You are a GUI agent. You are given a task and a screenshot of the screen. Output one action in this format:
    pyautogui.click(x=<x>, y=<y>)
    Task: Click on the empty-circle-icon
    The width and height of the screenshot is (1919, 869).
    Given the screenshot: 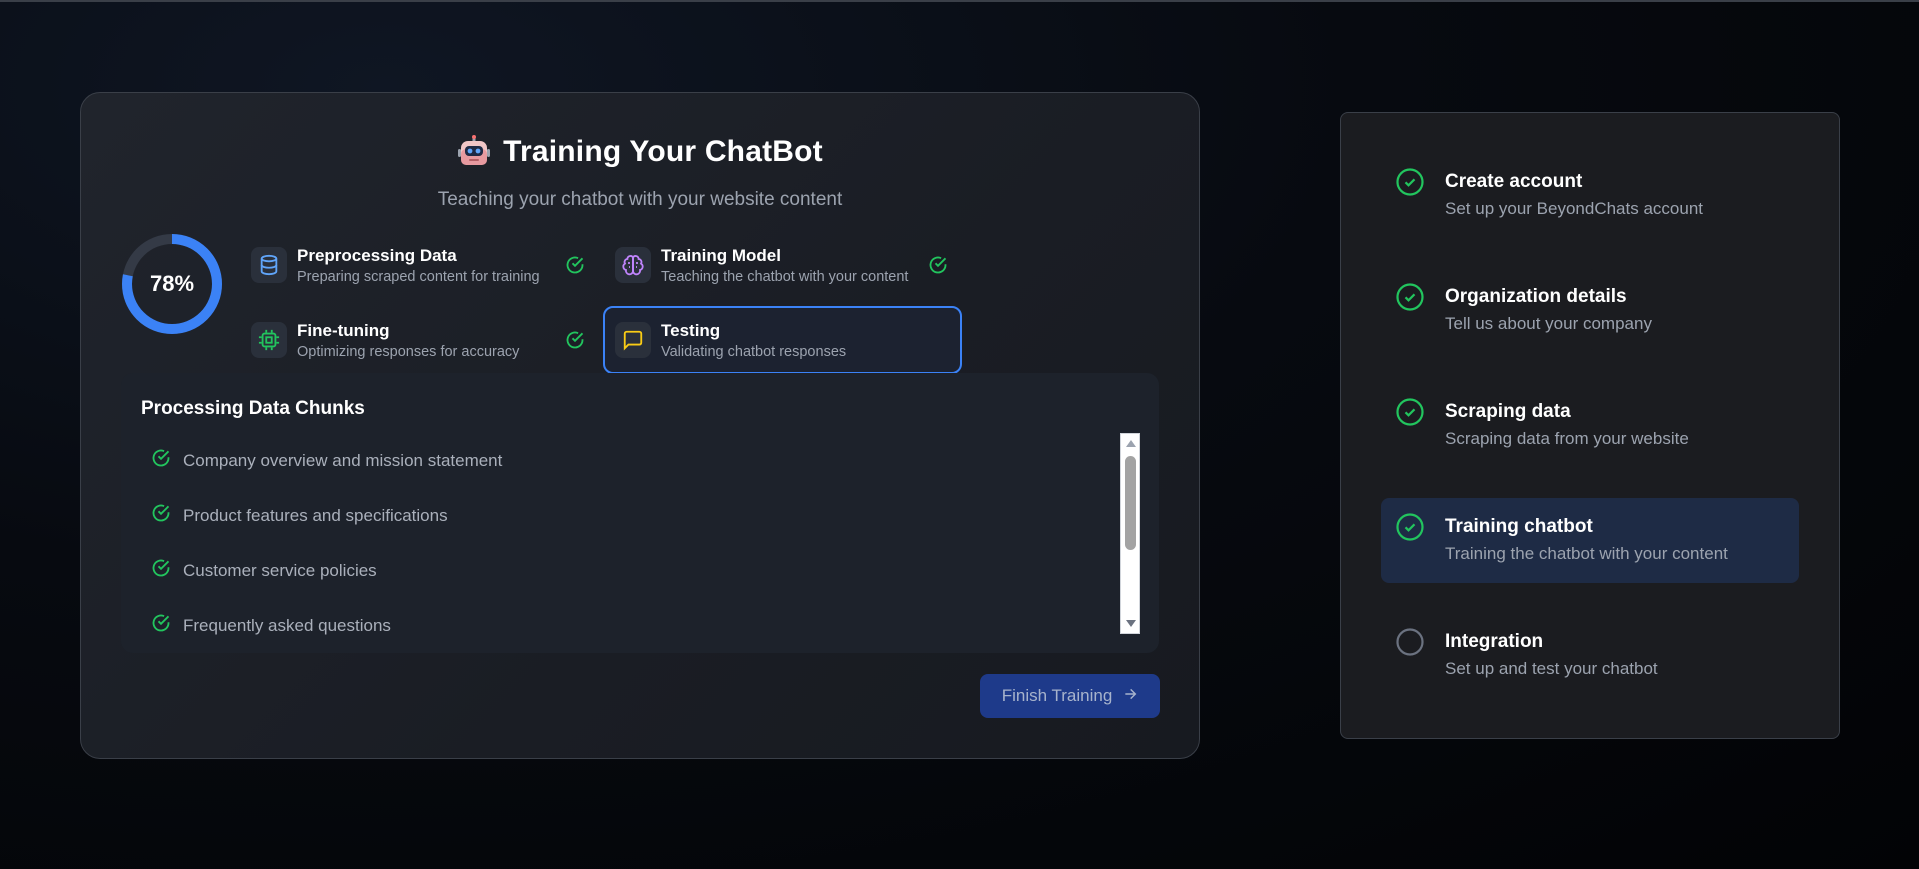 What is the action you would take?
    pyautogui.click(x=1410, y=644)
    